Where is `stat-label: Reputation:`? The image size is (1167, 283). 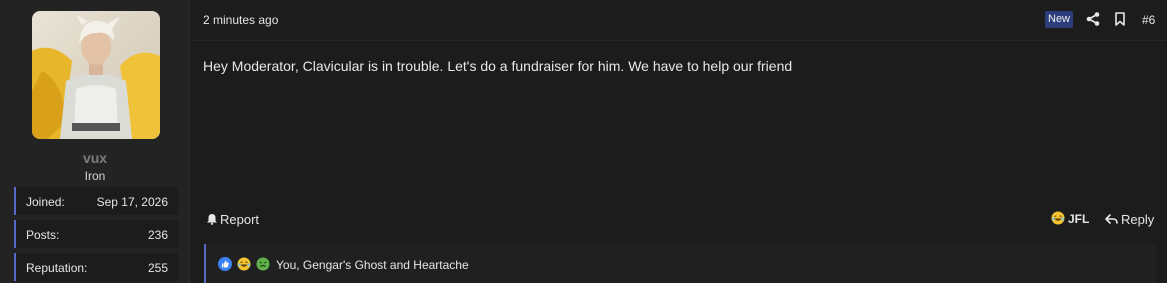
stat-label: Reputation: is located at coordinates (57, 268).